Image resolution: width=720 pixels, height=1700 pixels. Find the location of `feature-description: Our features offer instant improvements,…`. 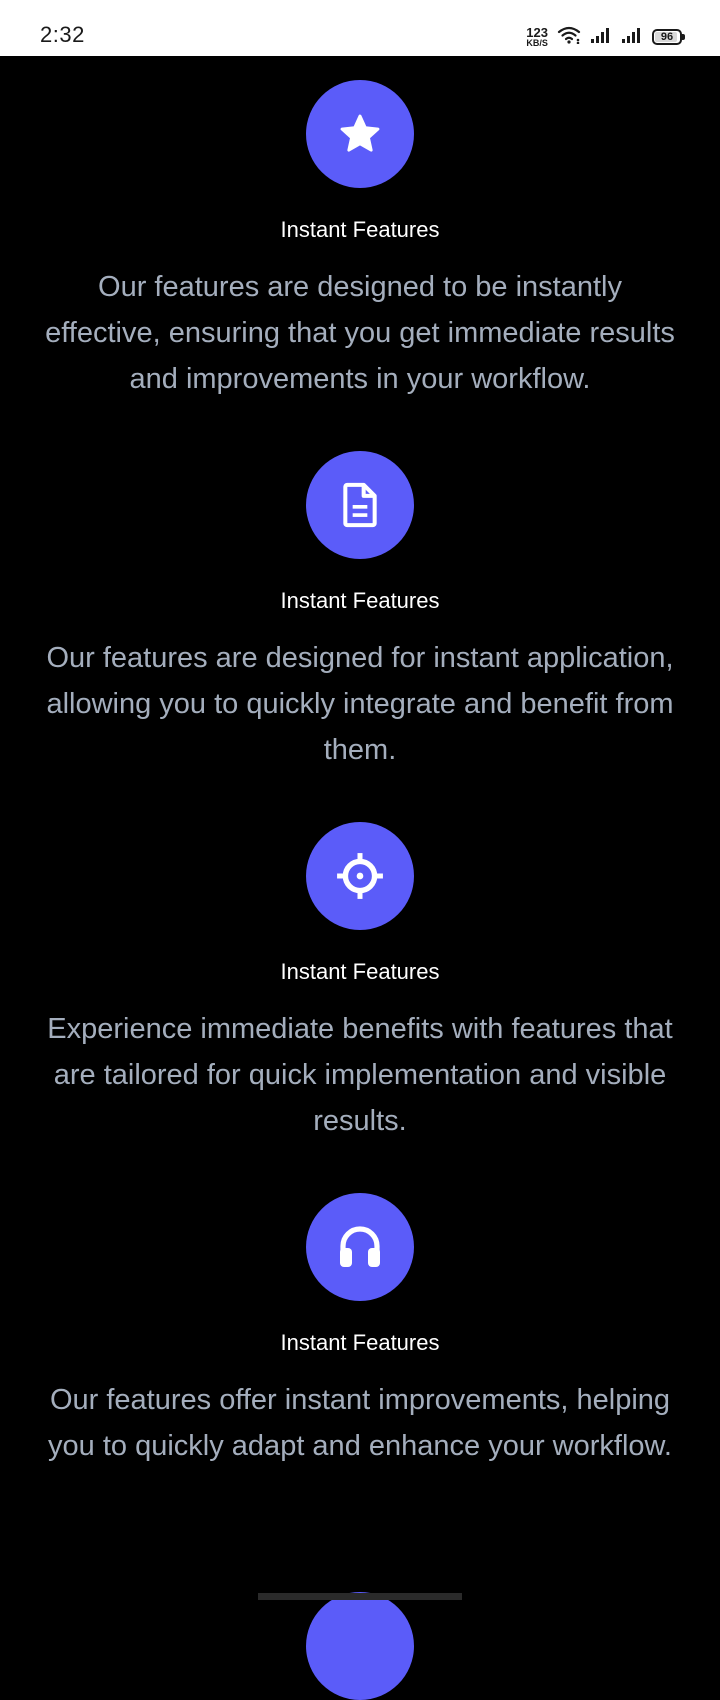

feature-description: Our features offer instant improvements,… is located at coordinates (360, 1423).